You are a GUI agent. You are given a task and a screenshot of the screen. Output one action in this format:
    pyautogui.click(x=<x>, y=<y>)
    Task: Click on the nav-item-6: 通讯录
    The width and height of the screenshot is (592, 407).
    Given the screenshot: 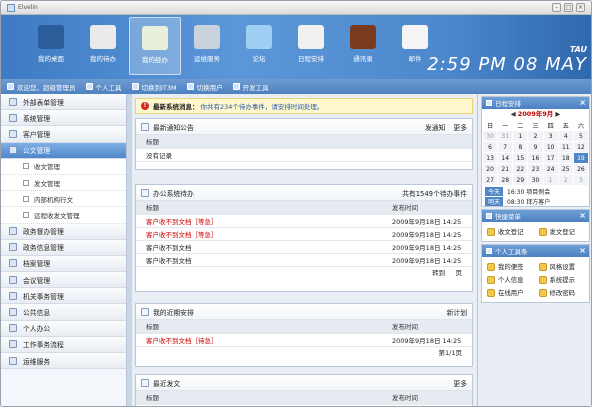 What is the action you would take?
    pyautogui.click(x=363, y=46)
    